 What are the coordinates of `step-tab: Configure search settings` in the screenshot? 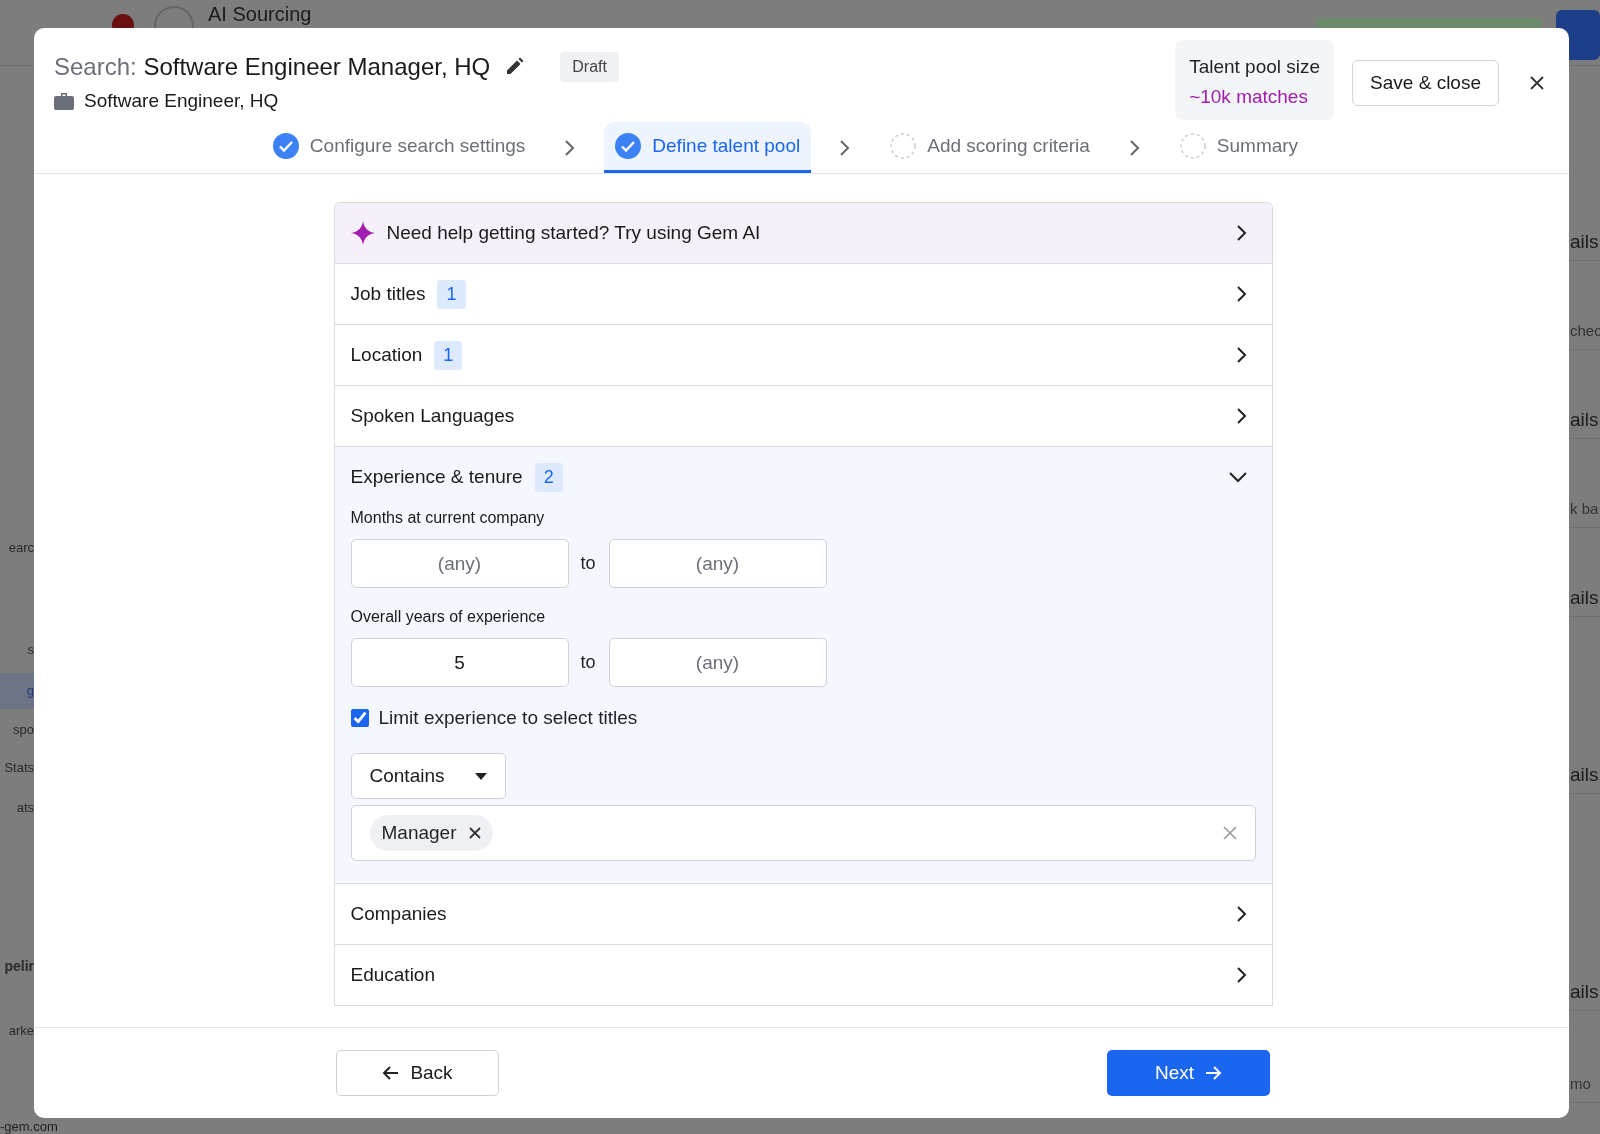 It's located at (399, 147).